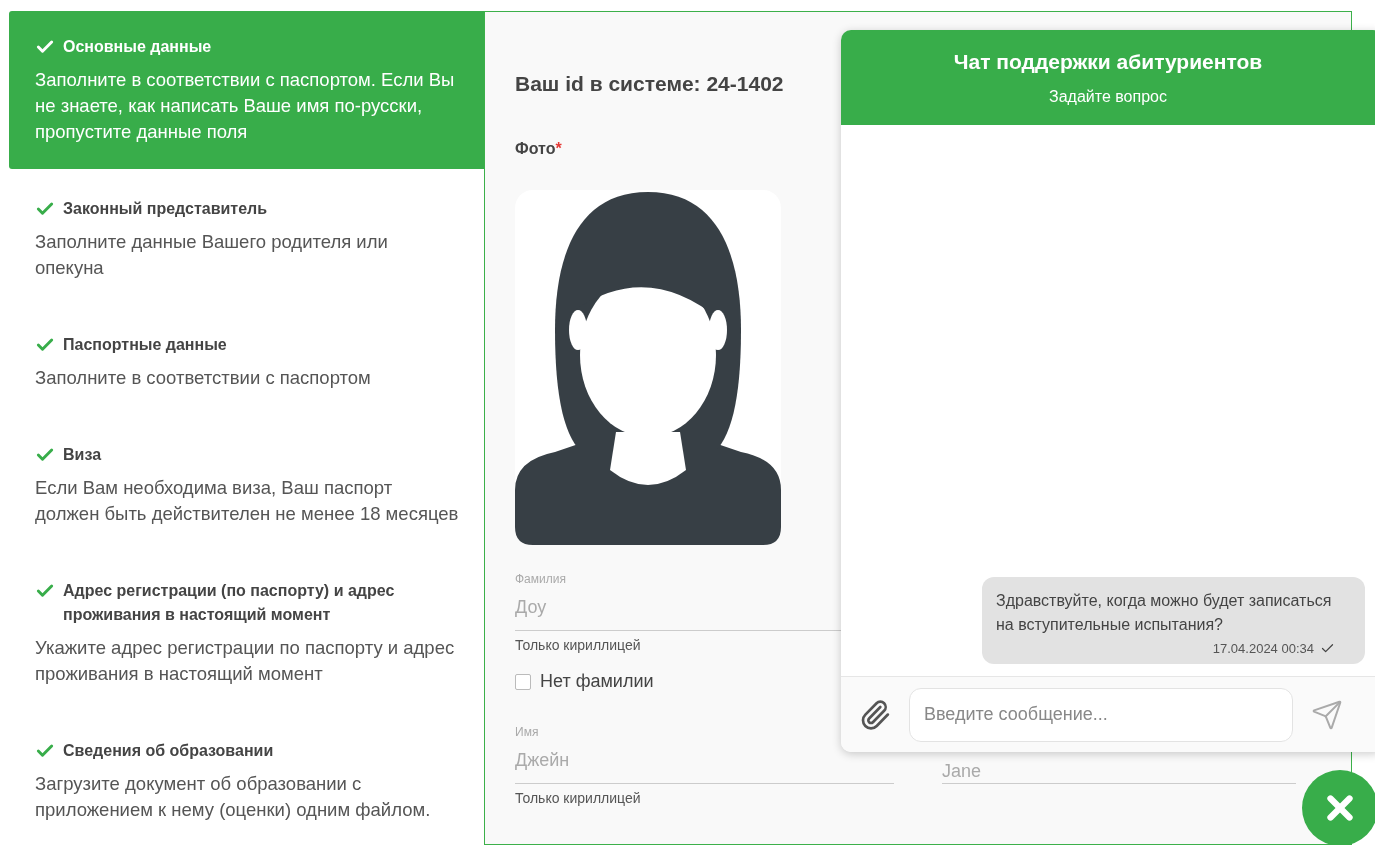  I want to click on step-description: Заполните данные Вашего родителя или опекуна, so click(212, 255).